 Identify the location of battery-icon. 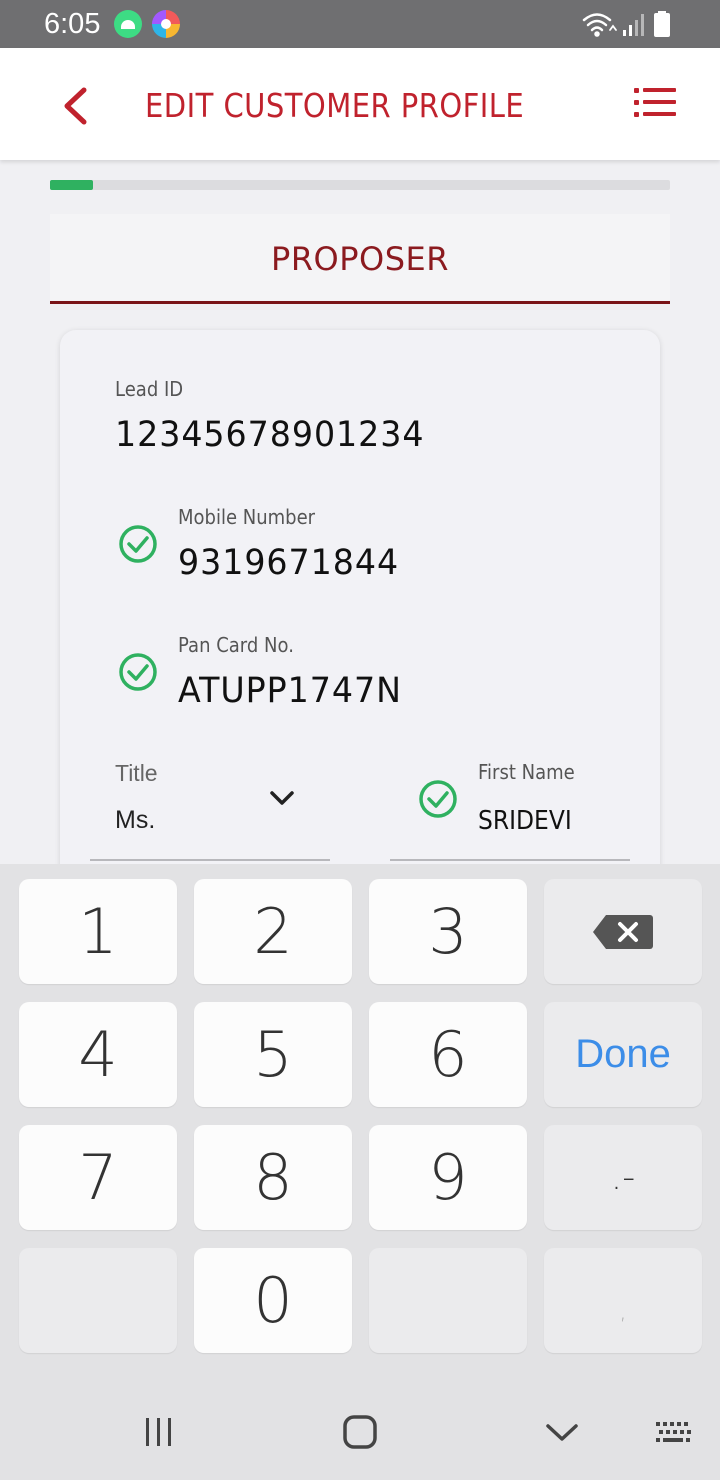
(662, 24).